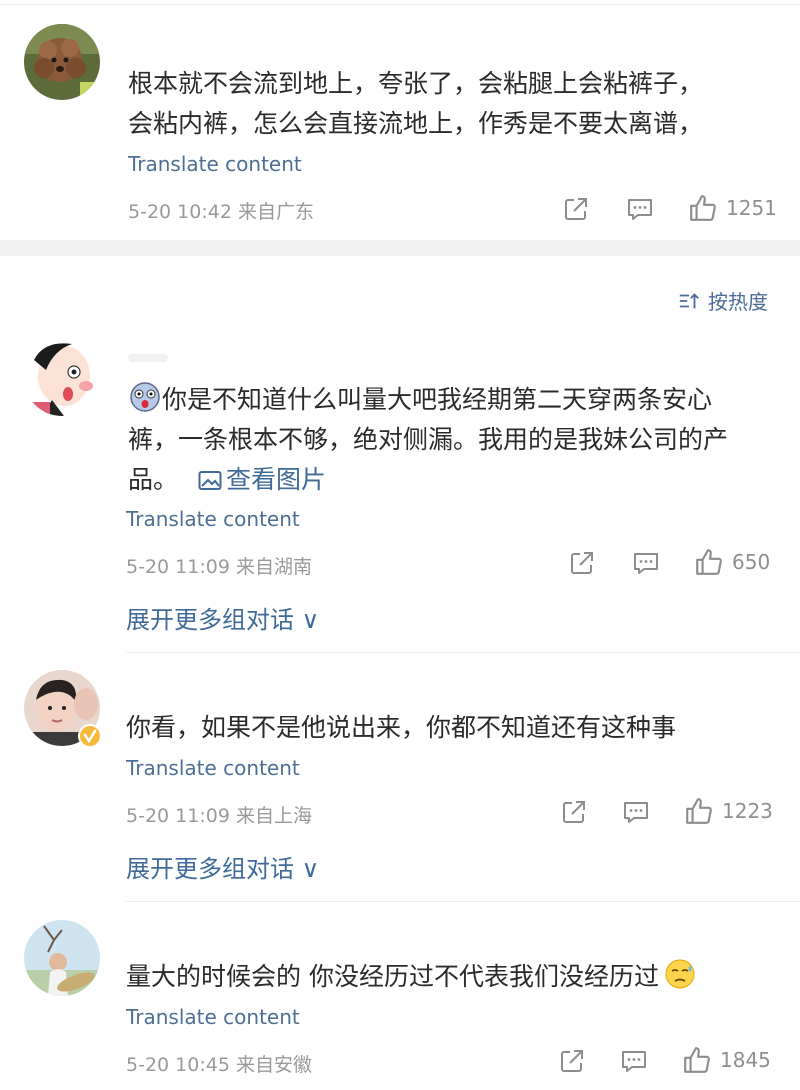 Image resolution: width=800 pixels, height=1090 pixels. What do you see at coordinates (400, 248) in the screenshot?
I see `section-separator` at bounding box center [400, 248].